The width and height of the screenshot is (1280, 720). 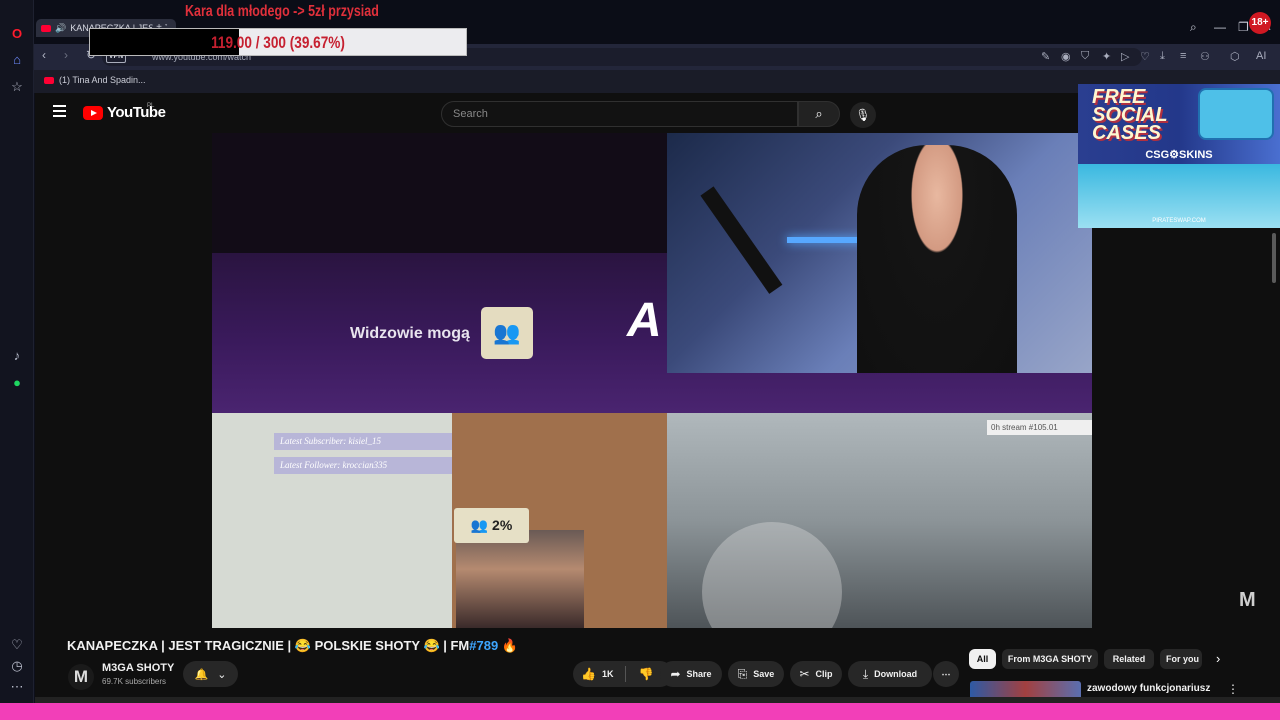 What do you see at coordinates (742, 673) in the screenshot?
I see `bookmark-icon: ⎘` at bounding box center [742, 673].